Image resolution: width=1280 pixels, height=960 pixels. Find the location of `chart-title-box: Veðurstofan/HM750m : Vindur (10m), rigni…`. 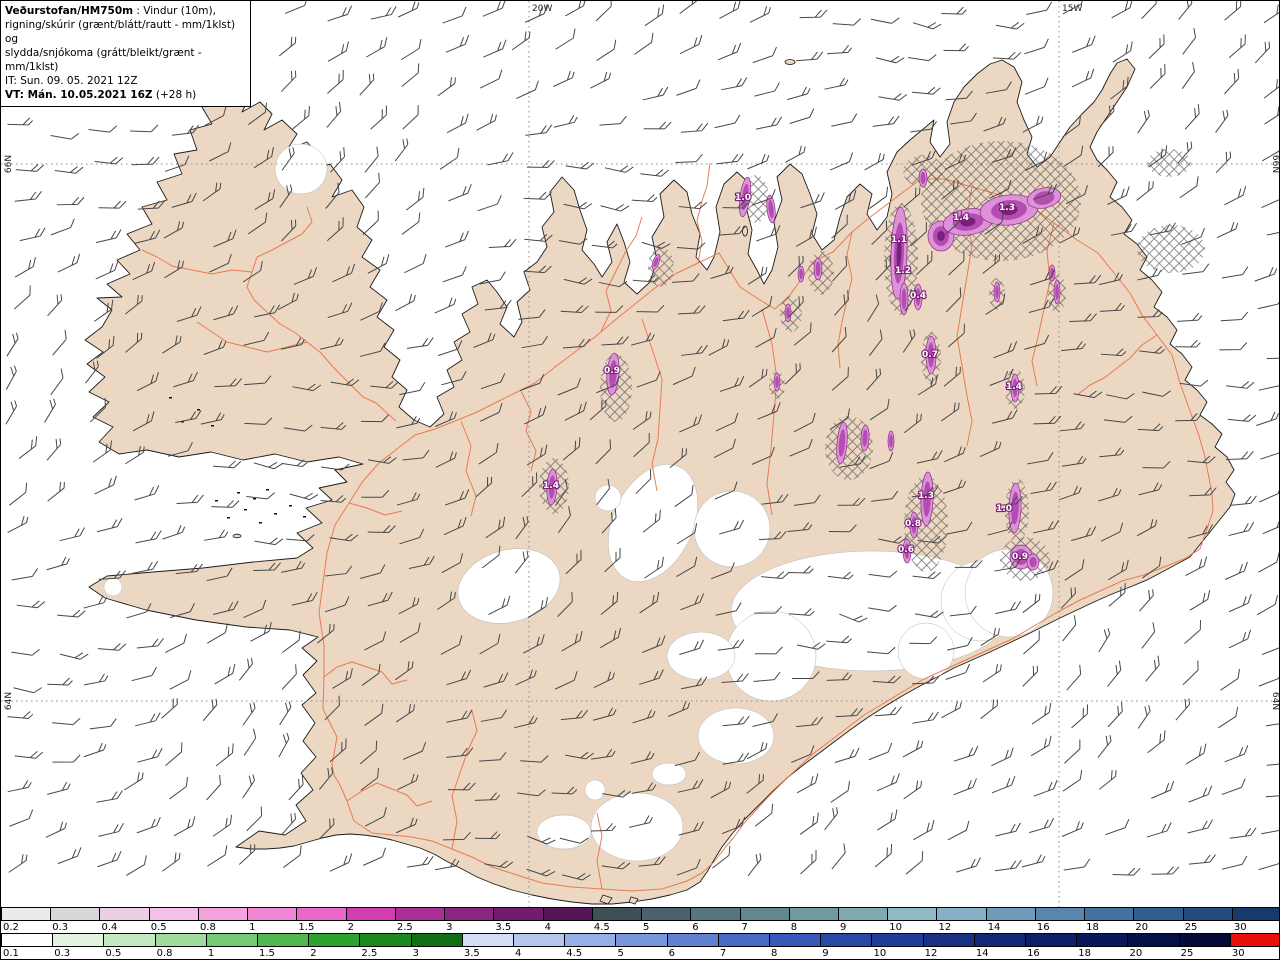

chart-title-box: Veðurstofan/HM750m : Vindur (10m), rigni… is located at coordinates (126, 54).